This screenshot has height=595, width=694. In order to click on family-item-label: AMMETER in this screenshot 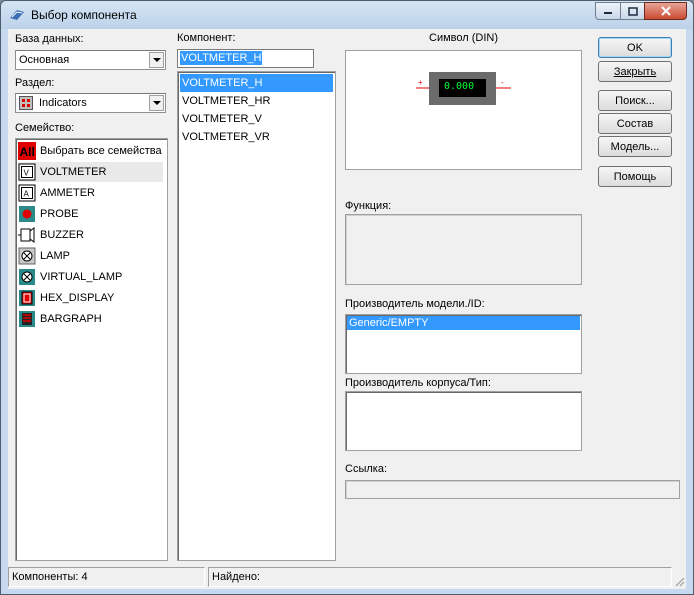, I will do `click(67, 193)`.